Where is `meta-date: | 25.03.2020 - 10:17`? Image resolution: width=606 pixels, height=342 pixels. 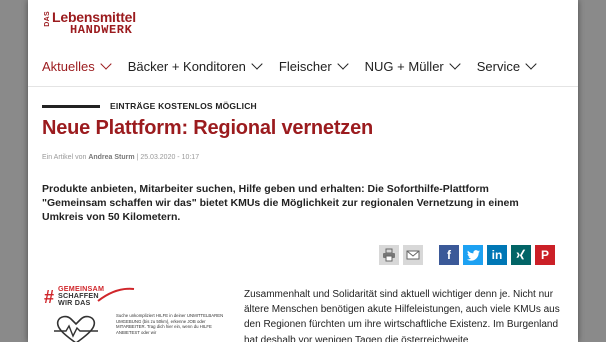 meta-date: | 25.03.2020 - 10:17 is located at coordinates (167, 157).